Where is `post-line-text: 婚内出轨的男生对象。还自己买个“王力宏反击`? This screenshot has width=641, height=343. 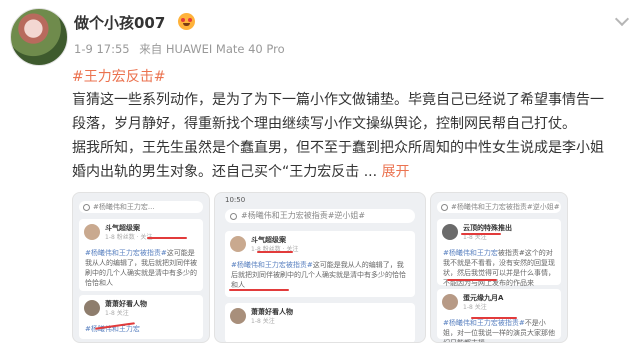 post-line-text: 婚内出轨的男生对象。还自己买个“王力宏反击 is located at coordinates (216, 172).